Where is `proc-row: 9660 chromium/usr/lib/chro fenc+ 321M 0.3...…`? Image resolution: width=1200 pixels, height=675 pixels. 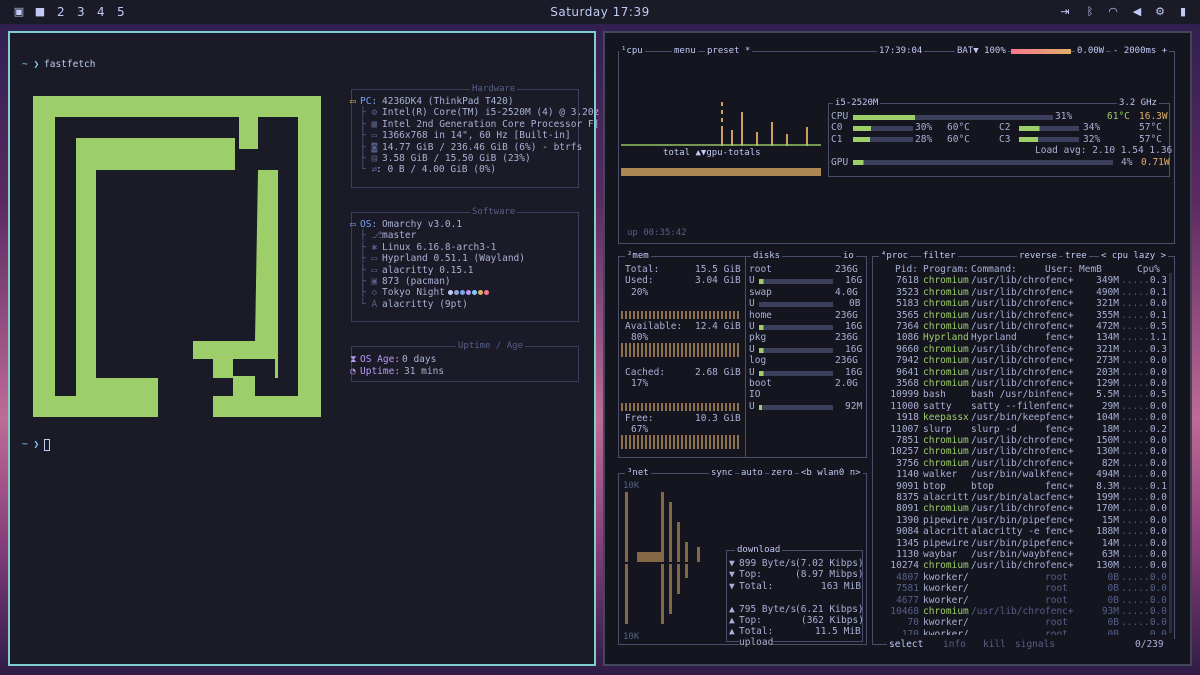
proc-row: 9660 chromium/usr/lib/chro fenc+ 321M 0.3...… is located at coordinates (1023, 349).